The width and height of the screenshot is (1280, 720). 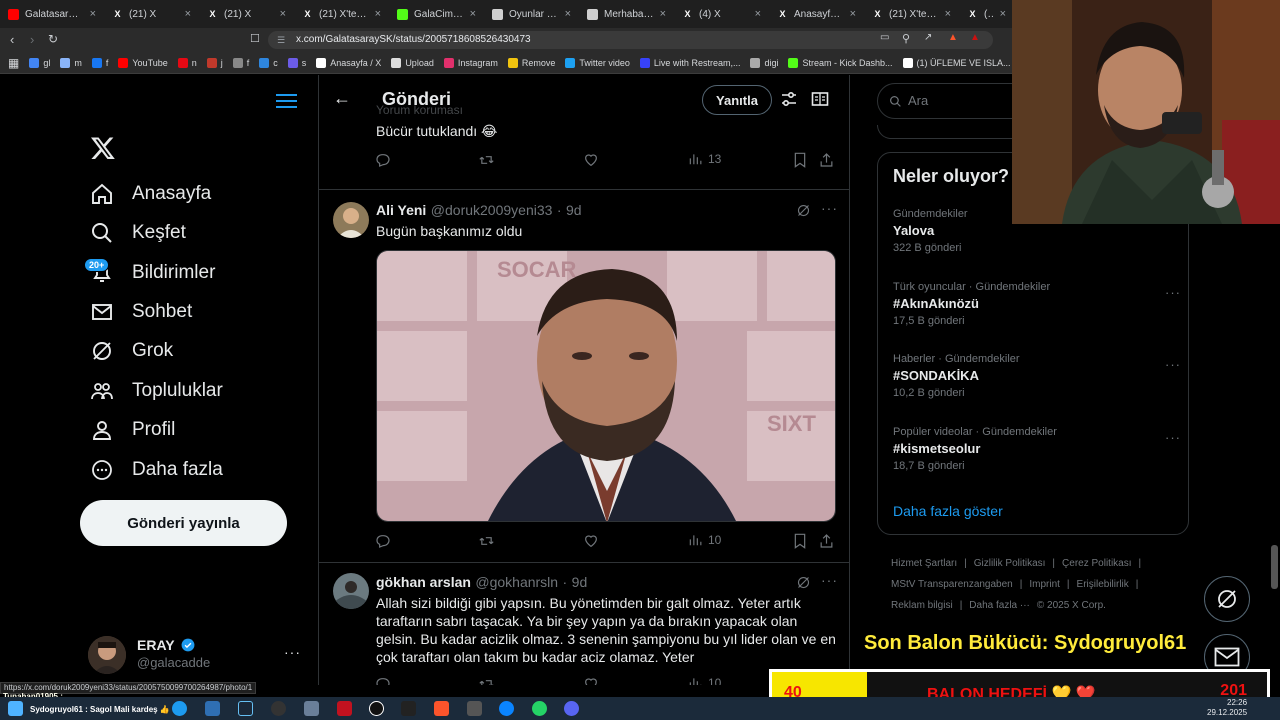 I want to click on account-more-icon: ···, so click(x=292, y=652).